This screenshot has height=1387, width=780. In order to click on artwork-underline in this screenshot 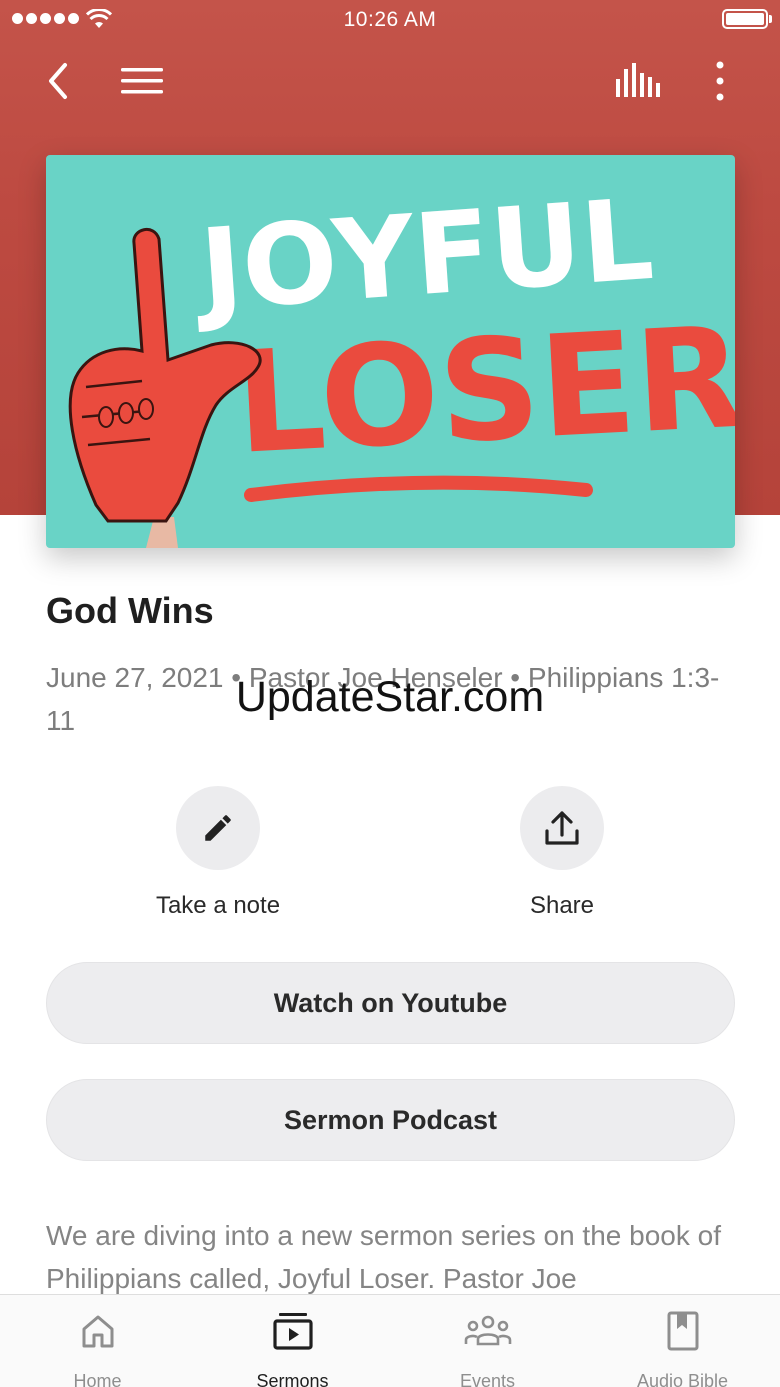, I will do `click(418, 488)`.